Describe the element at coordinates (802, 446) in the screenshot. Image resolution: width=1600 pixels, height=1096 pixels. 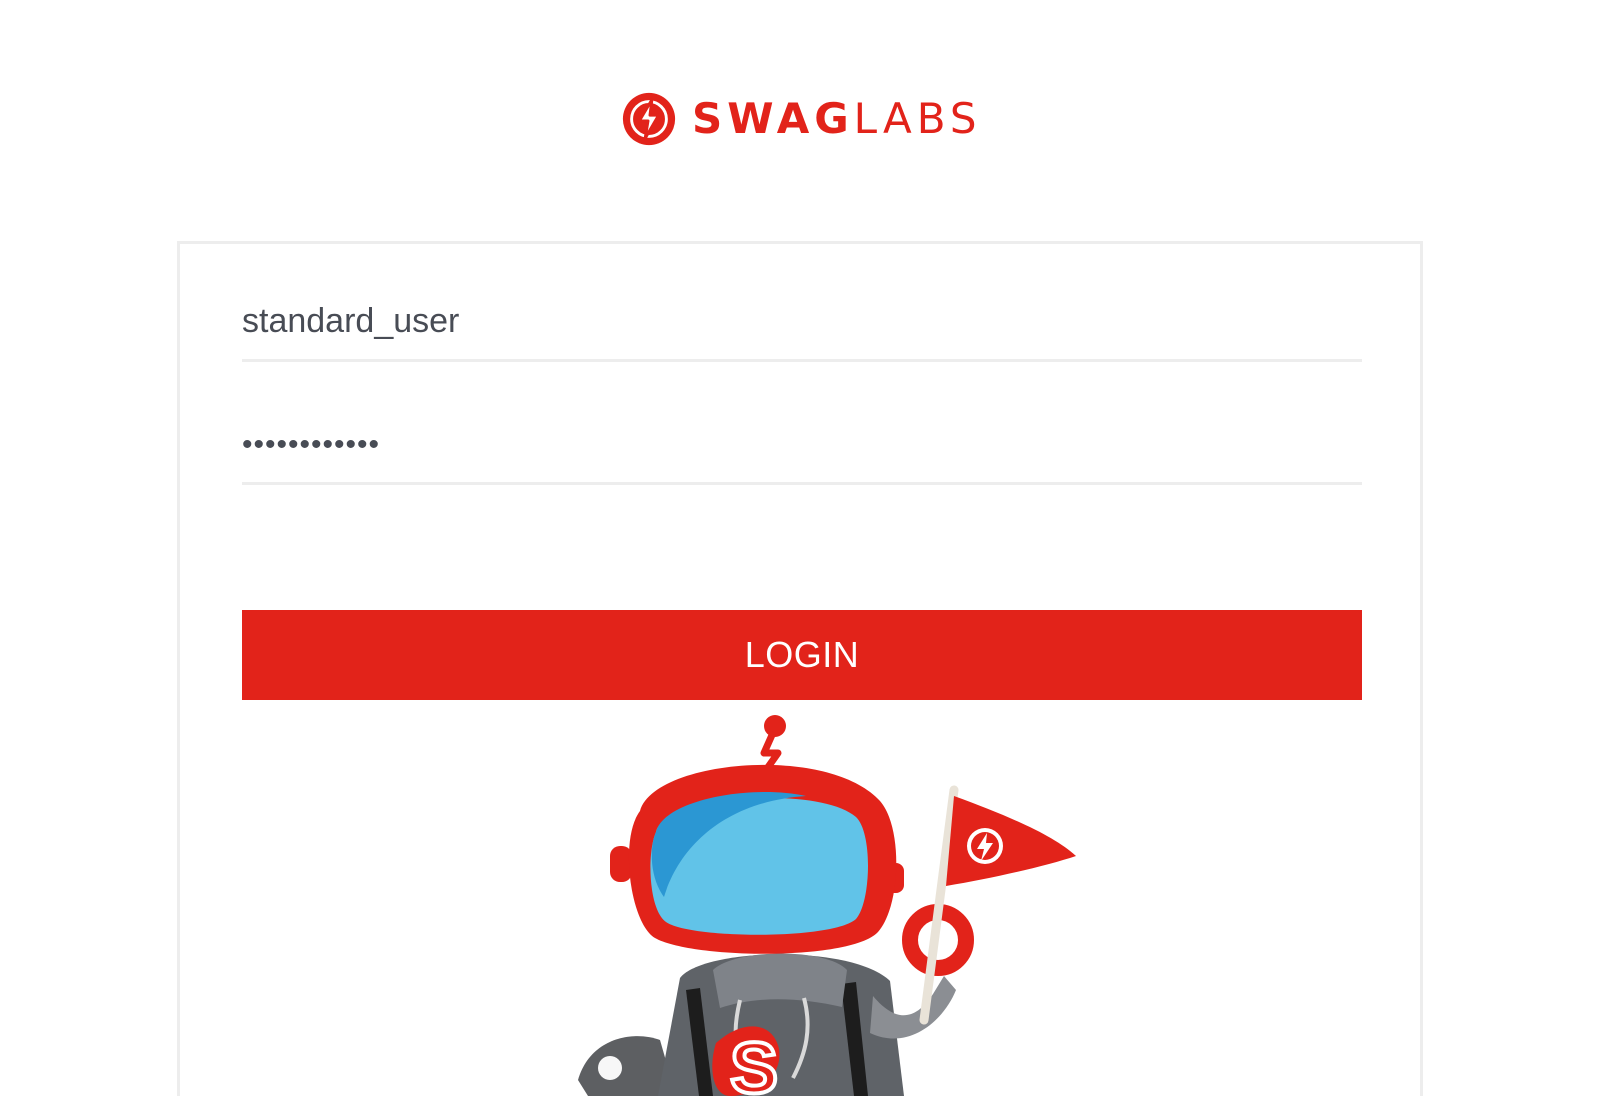
I see `password-input` at that location.